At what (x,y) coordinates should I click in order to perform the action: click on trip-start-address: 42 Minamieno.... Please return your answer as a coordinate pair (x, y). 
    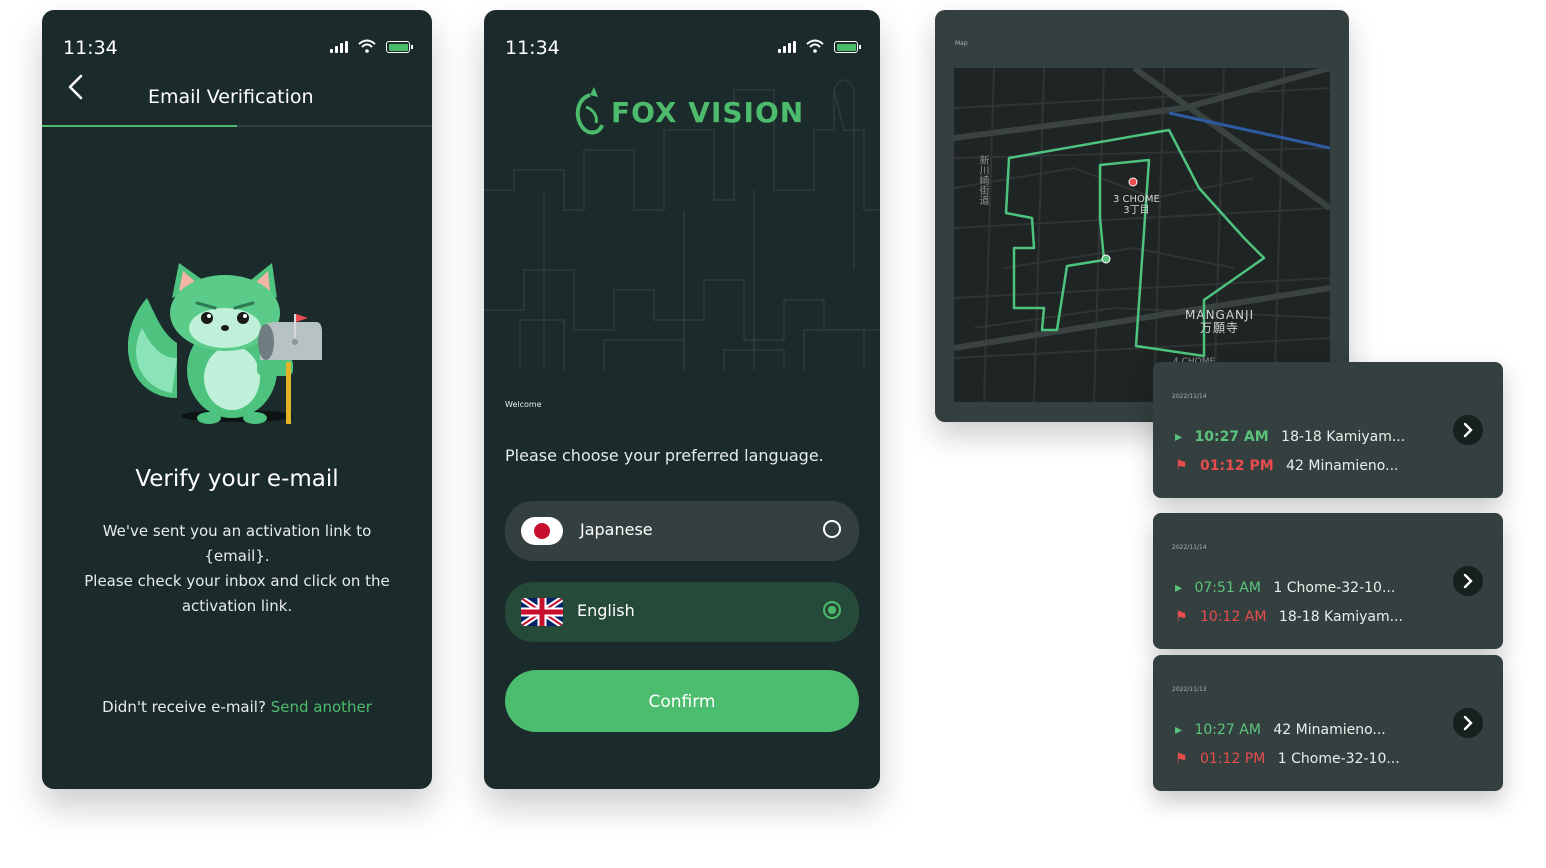
    Looking at the image, I should click on (1329, 730).